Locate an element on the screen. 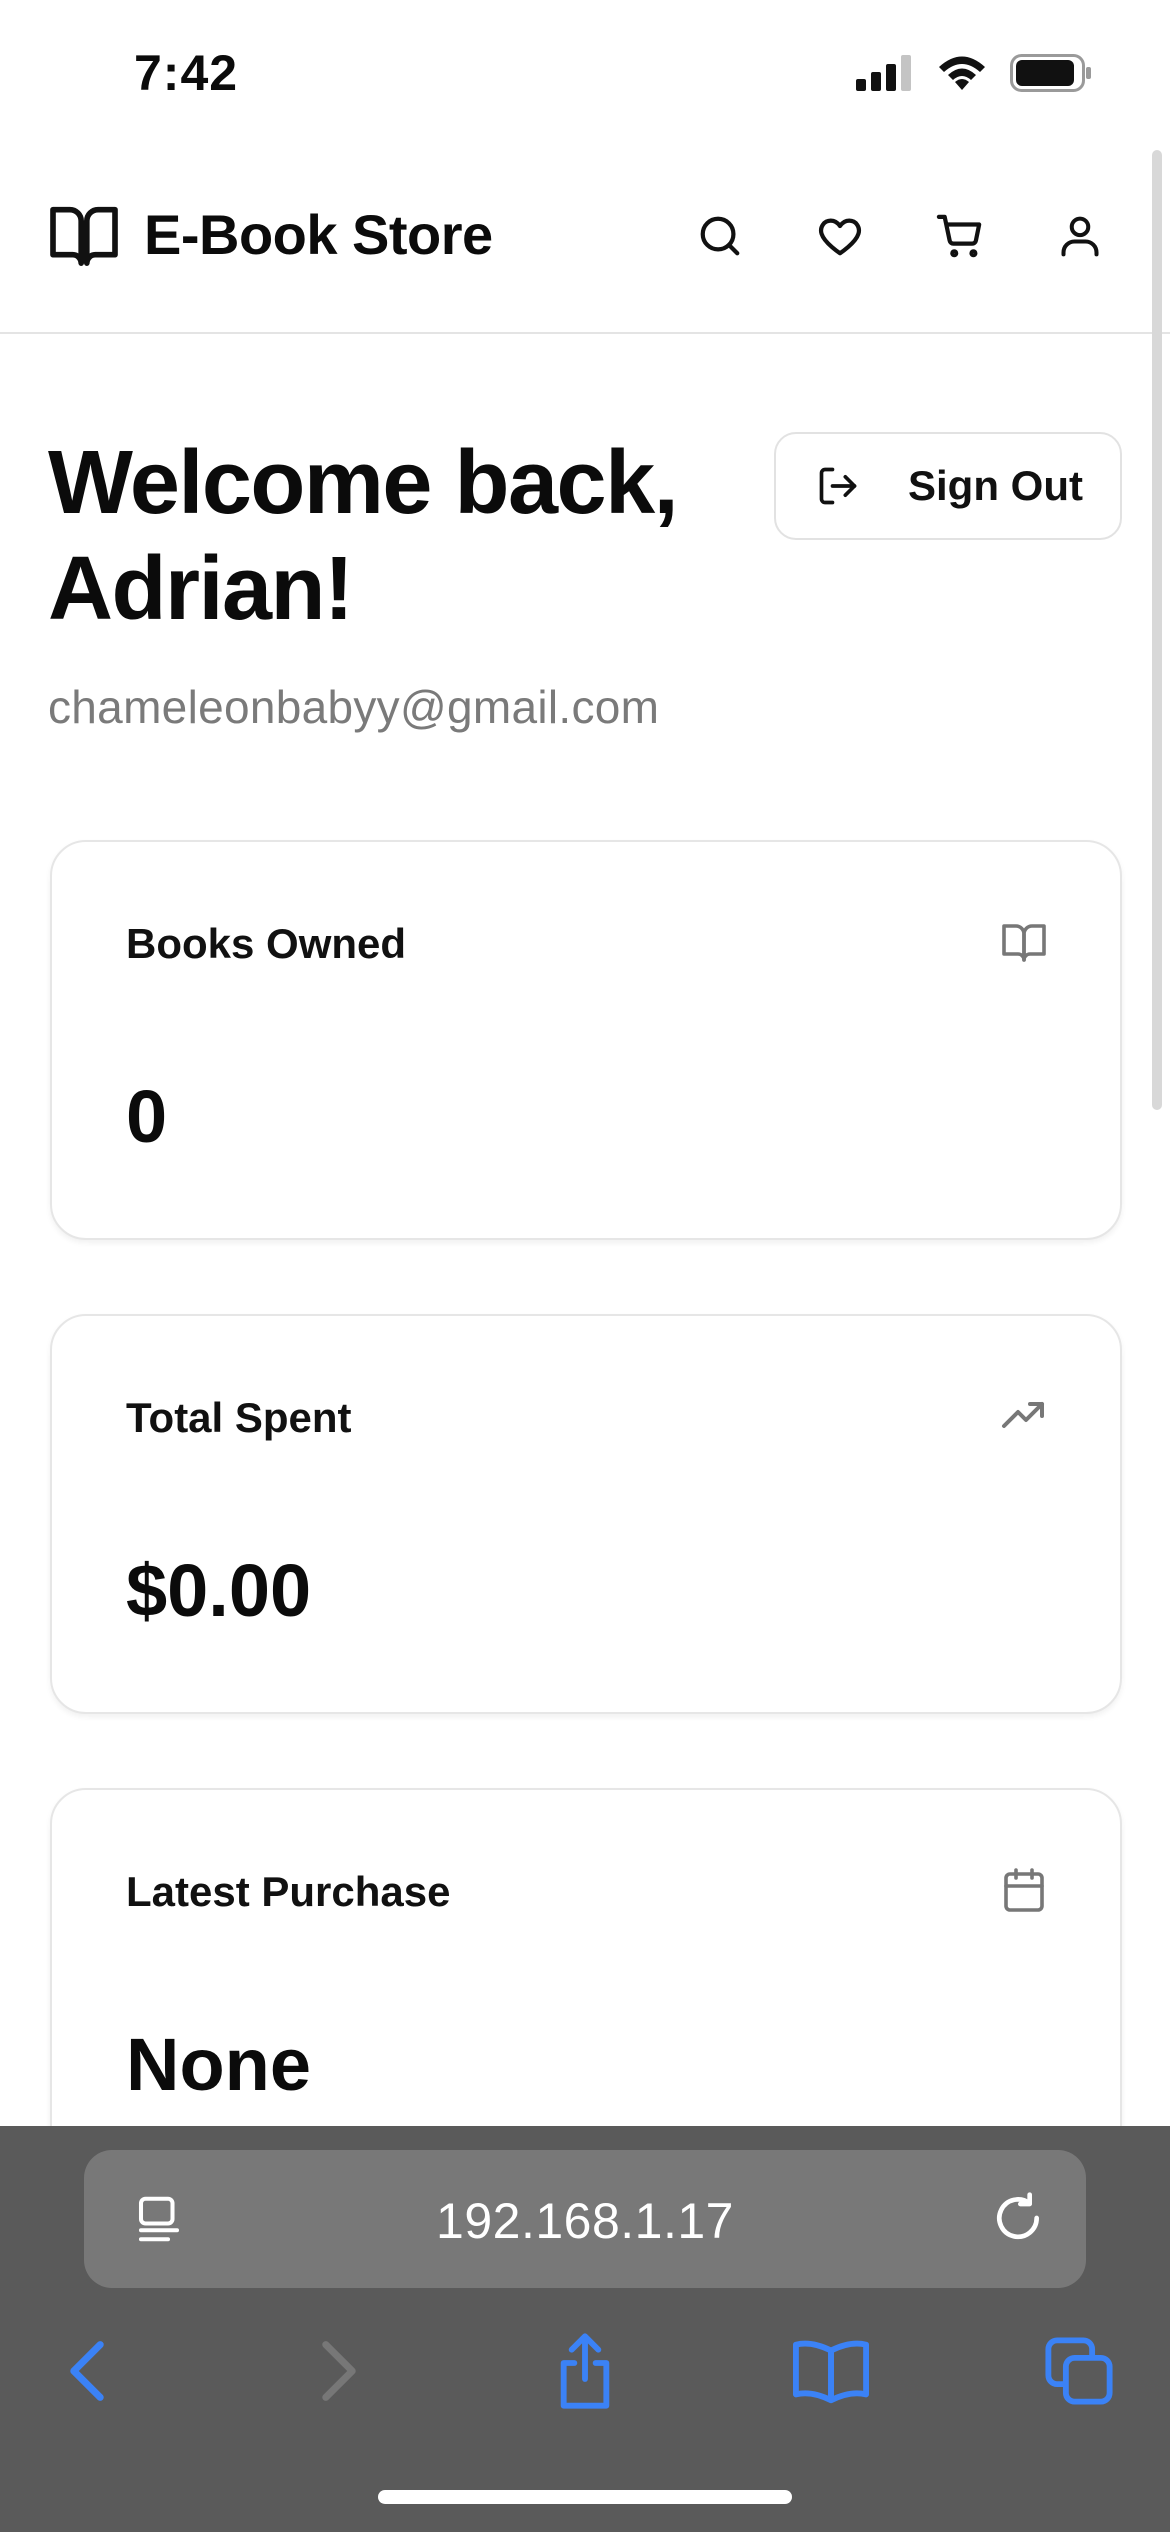 This screenshot has height=2532, width=1170. url-text: 192.168.1.17 is located at coordinates (585, 2221).